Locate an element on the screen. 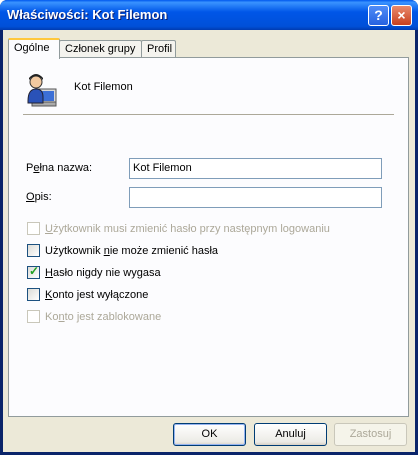 The width and height of the screenshot is (418, 455). tab-label: Członek grupy is located at coordinates (100, 49).